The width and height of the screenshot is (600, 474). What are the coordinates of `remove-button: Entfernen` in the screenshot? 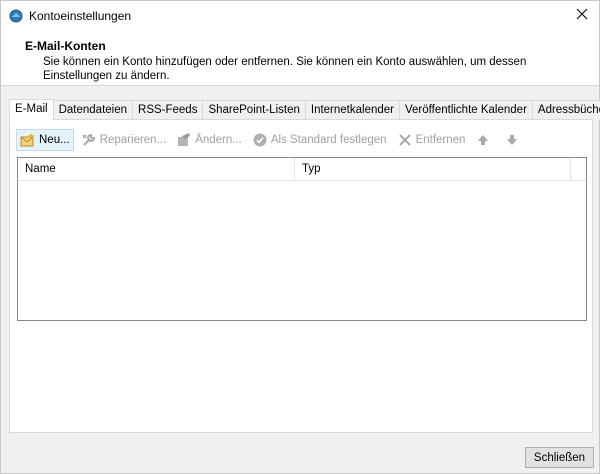 It's located at (431, 140).